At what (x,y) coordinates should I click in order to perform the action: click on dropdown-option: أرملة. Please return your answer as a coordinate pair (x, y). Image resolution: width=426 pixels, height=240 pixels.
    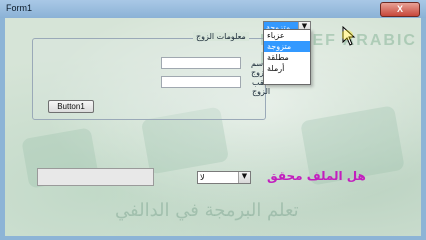
    Looking at the image, I should click on (287, 68).